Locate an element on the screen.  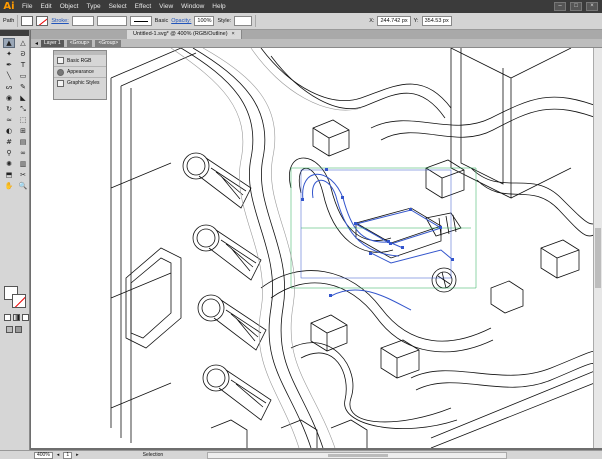
brush-icon is located at coordinates (60, 60).